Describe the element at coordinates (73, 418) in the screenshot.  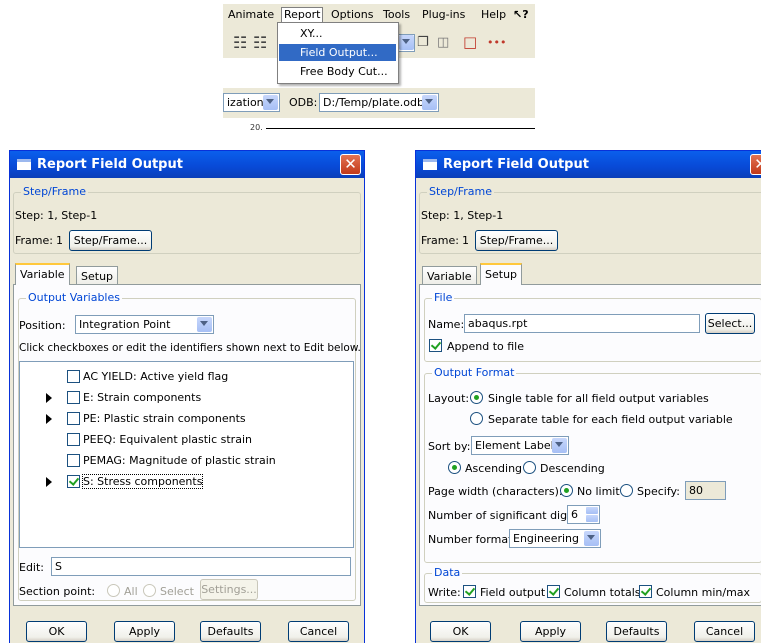
I see `checkbox-pe` at that location.